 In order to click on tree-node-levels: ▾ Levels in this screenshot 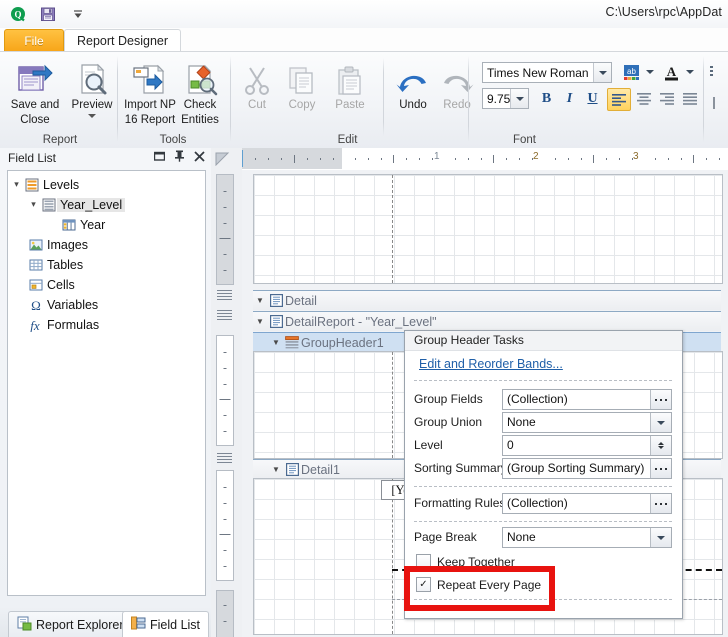, I will do `click(46, 184)`.